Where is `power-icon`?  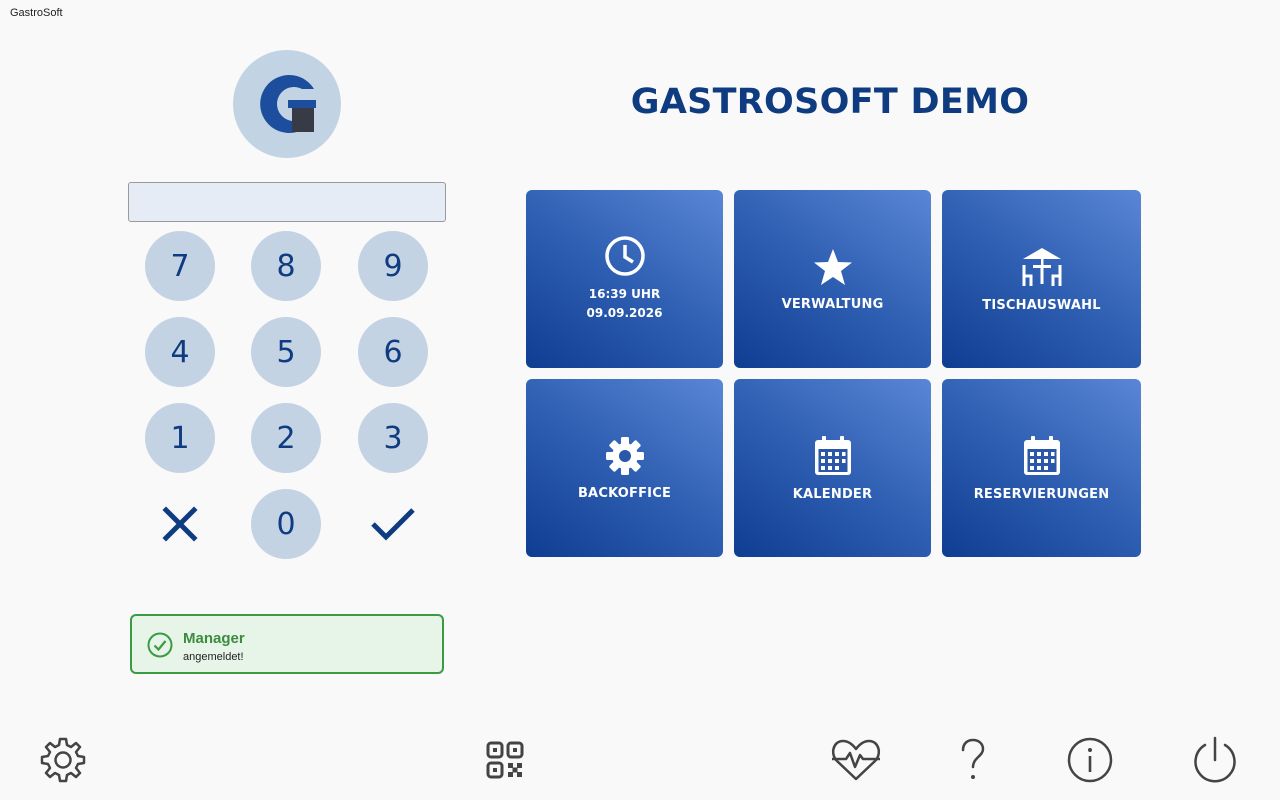 power-icon is located at coordinates (1215, 759).